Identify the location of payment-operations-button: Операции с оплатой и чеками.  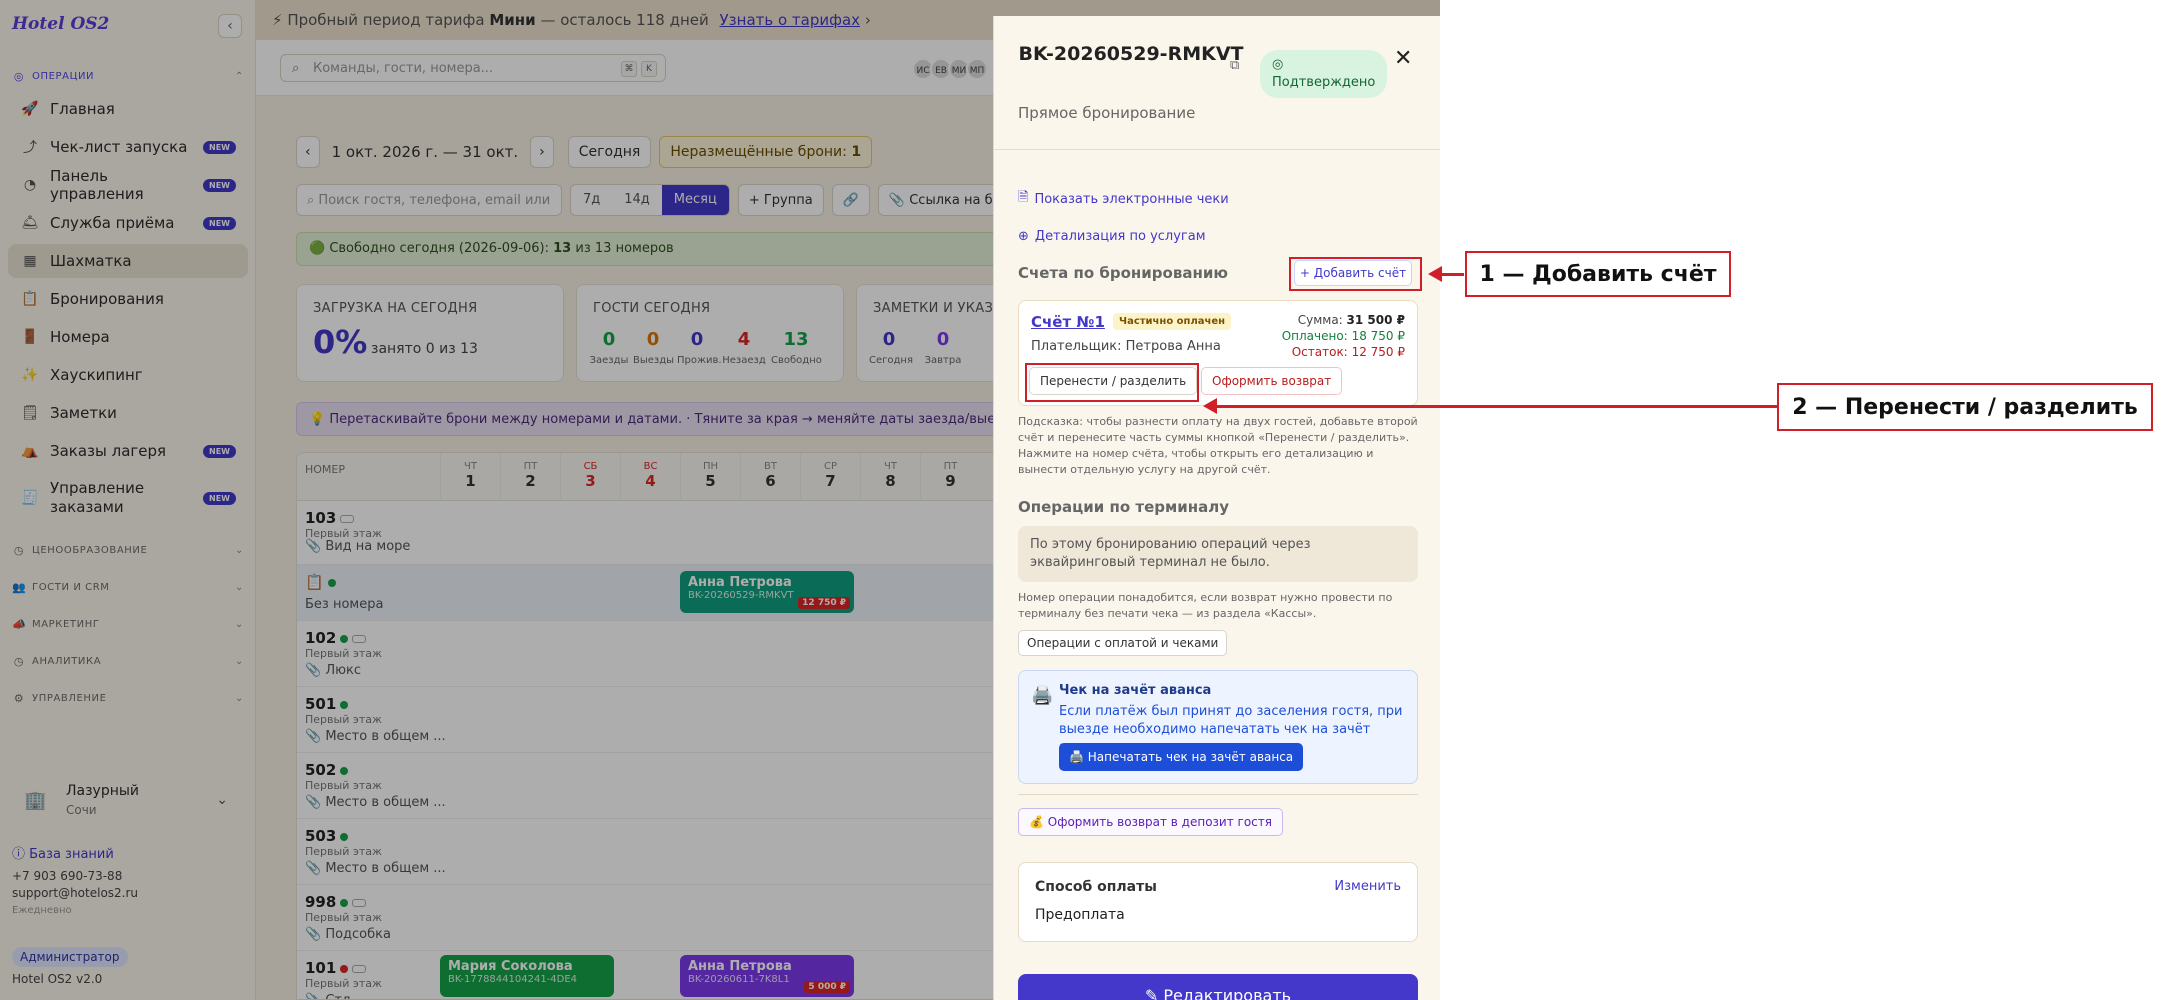
(1123, 643).